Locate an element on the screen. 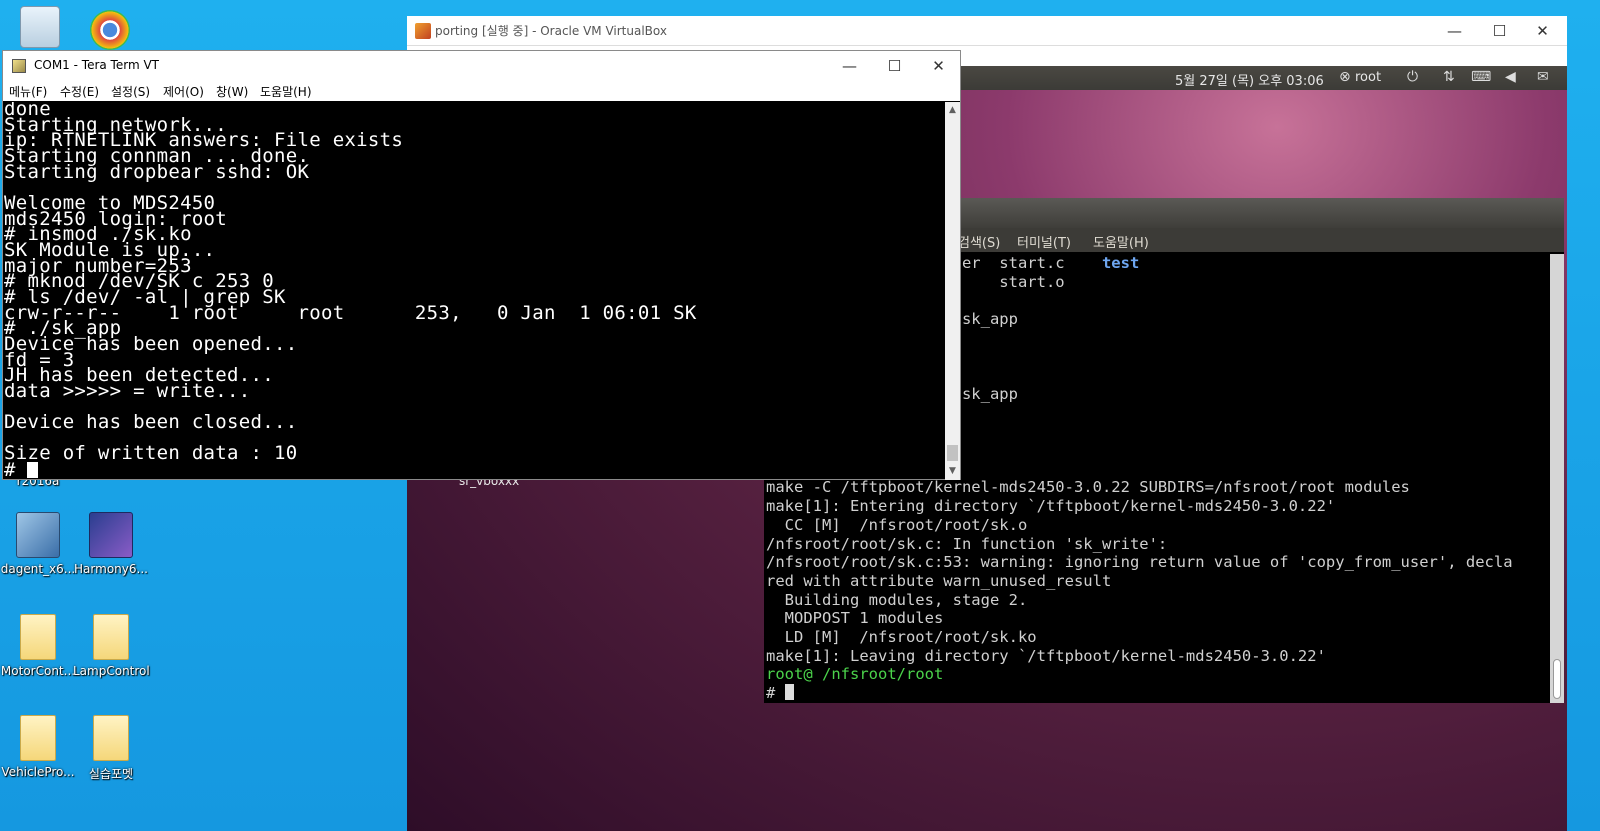 This screenshot has width=1600, height=831. tt-prompt: # is located at coordinates (16, 469).